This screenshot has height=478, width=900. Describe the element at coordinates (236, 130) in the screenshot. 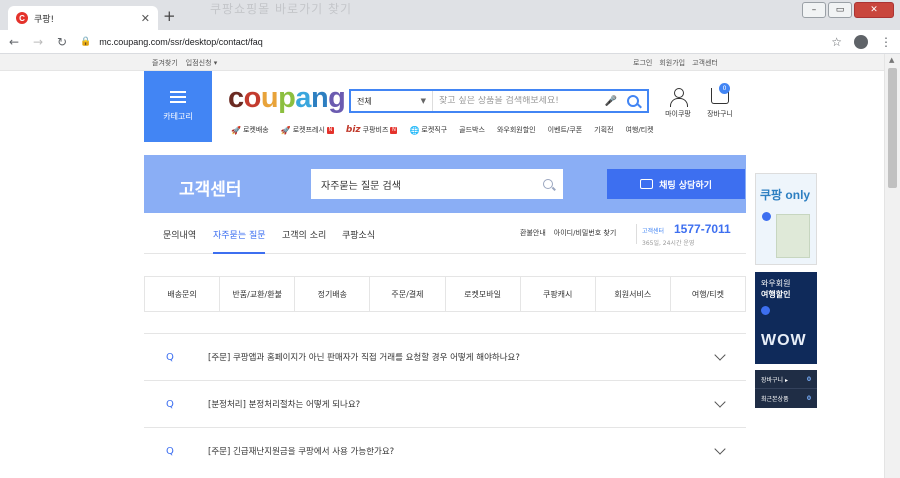

I see `rocket-icon: 🚀` at that location.